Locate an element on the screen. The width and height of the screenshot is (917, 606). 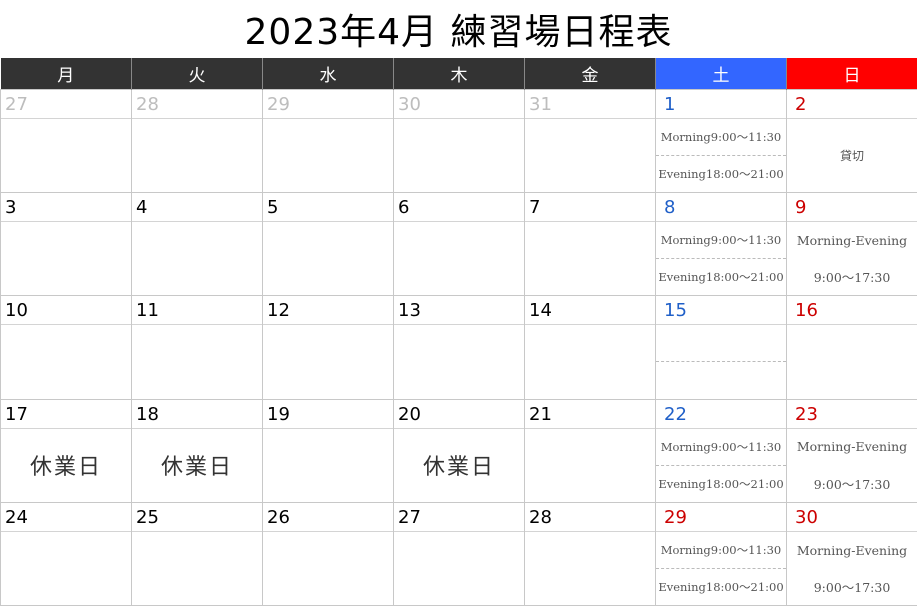
day-number: 30 is located at coordinates (852, 517).